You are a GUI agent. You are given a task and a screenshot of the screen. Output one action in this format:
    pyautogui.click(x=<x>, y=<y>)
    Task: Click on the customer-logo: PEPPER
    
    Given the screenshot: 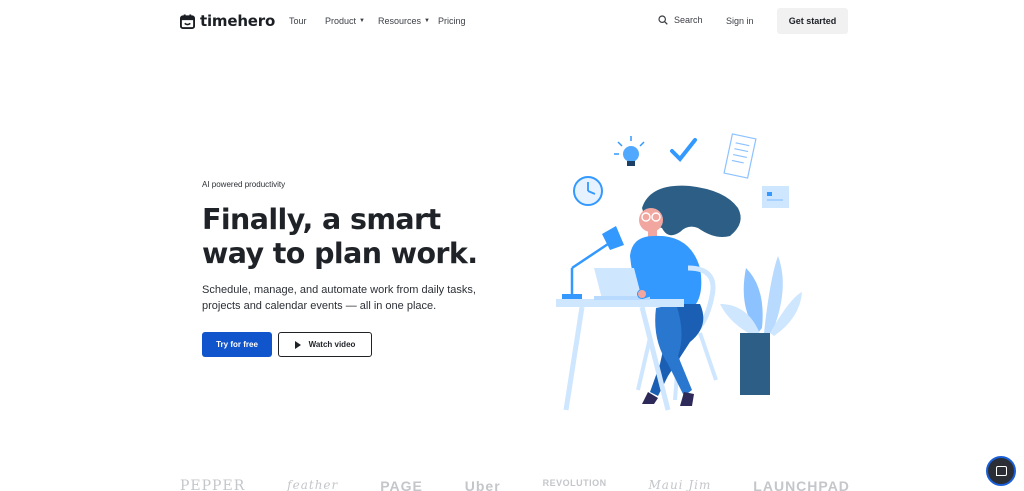 What is the action you would take?
    pyautogui.click(x=213, y=484)
    